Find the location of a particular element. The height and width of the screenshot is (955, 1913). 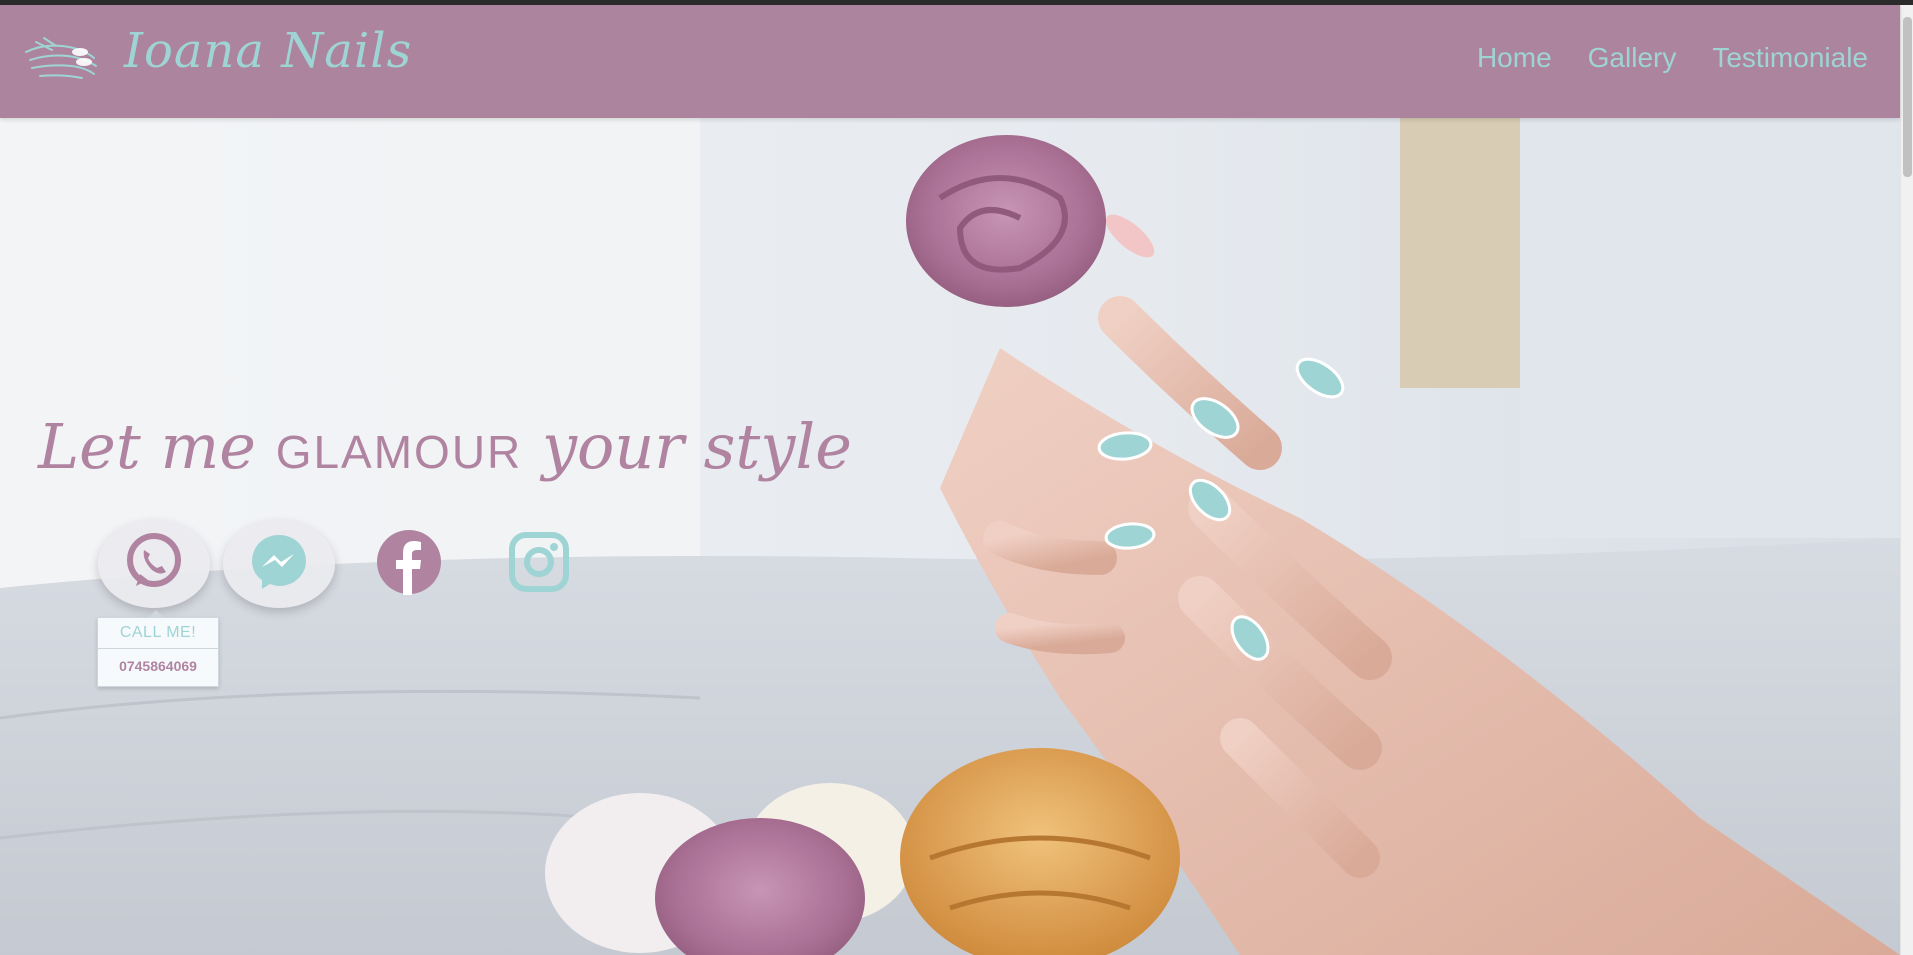

tagline-part-1: Let me is located at coordinates (157, 446).